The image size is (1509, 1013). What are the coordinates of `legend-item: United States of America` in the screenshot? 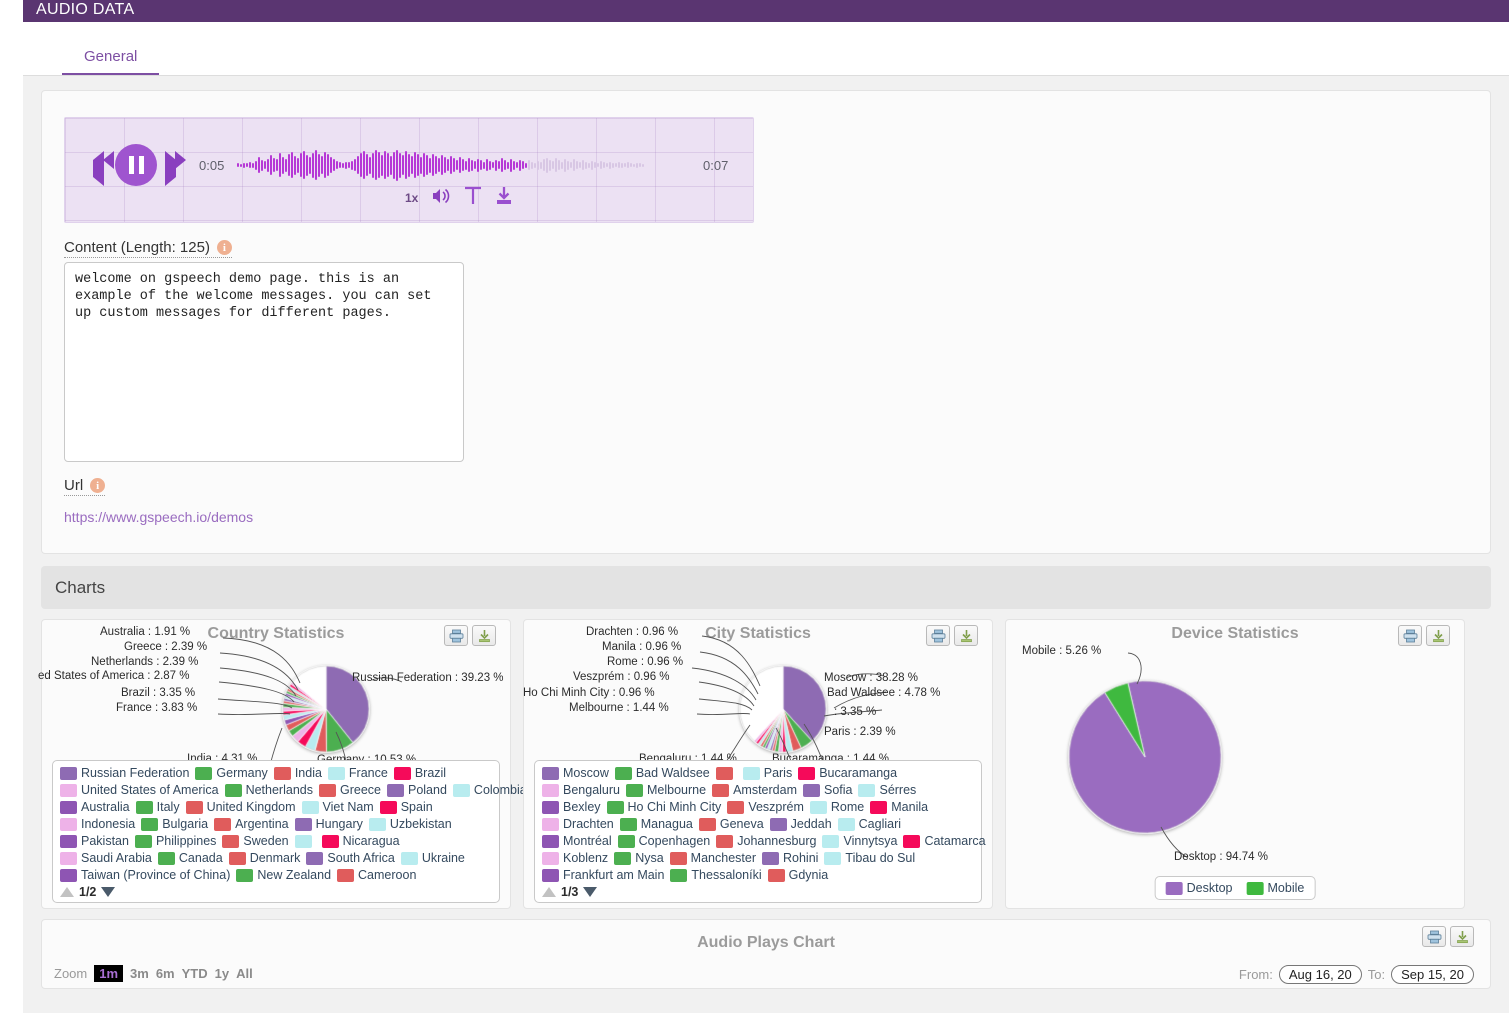 It's located at (139, 790).